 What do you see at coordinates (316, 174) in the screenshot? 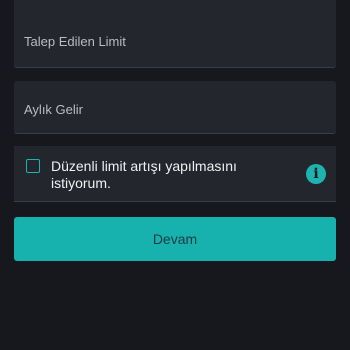
I see `info-icon: i` at bounding box center [316, 174].